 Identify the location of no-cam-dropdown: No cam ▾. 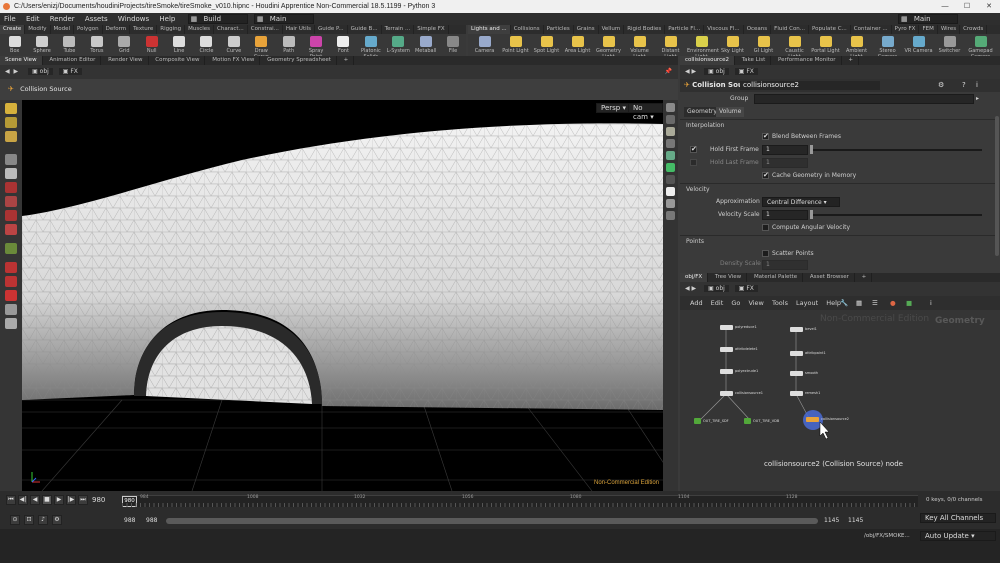
(645, 112).